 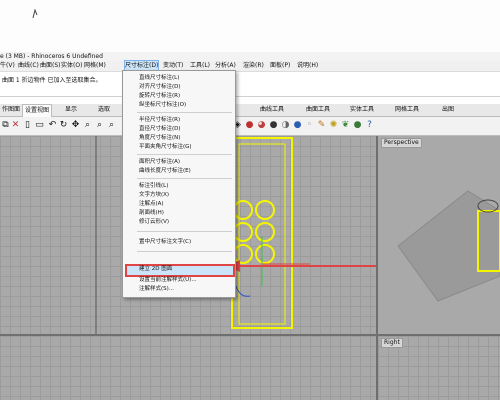 What do you see at coordinates (280, 66) in the screenshot?
I see `menu-panels: 面板(P)` at bounding box center [280, 66].